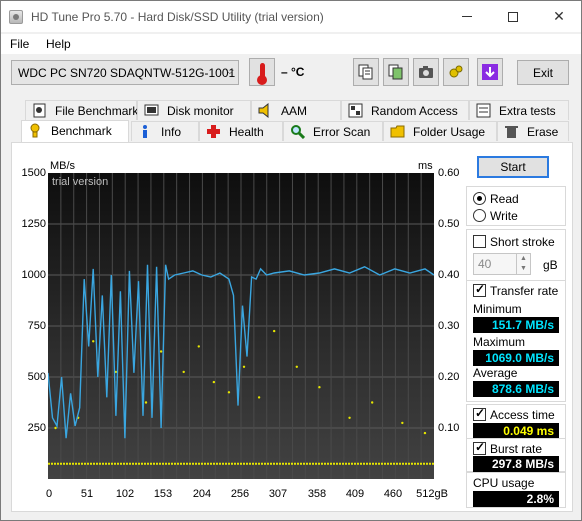 The height and width of the screenshot is (521, 582). I want to click on tab-aam: AAM, so click(296, 110).